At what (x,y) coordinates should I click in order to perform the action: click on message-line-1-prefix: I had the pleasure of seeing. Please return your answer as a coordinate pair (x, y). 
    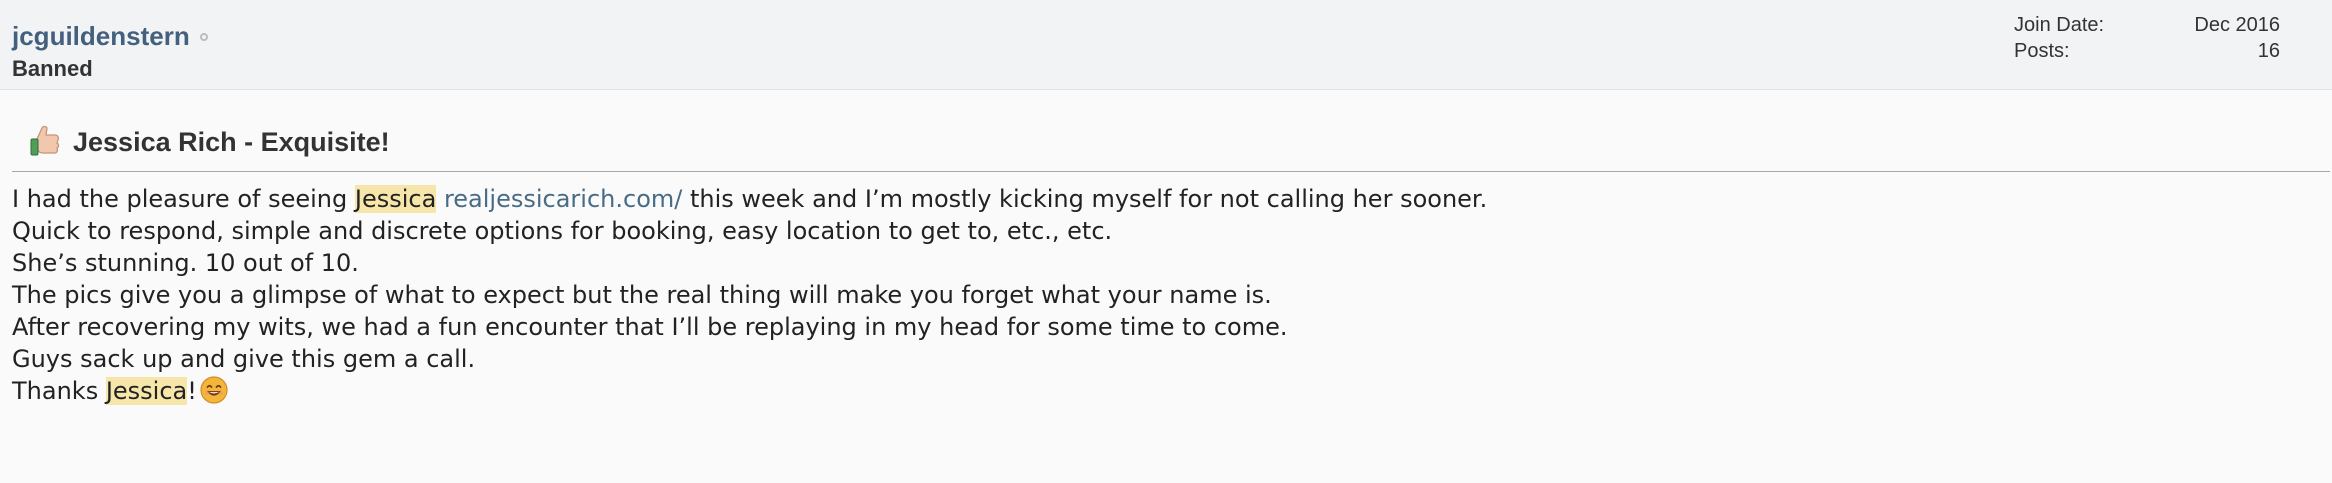
    Looking at the image, I should click on (183, 199).